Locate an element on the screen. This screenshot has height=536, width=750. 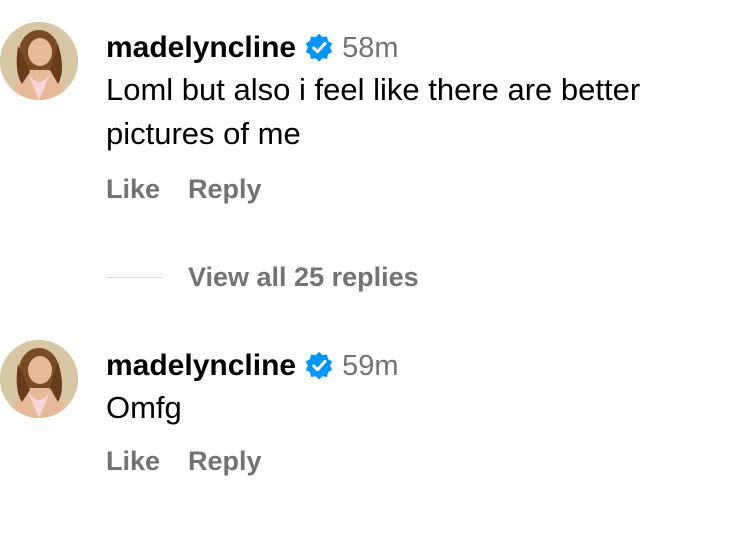
view-replies-button: View all 25 replies is located at coordinates (262, 277).